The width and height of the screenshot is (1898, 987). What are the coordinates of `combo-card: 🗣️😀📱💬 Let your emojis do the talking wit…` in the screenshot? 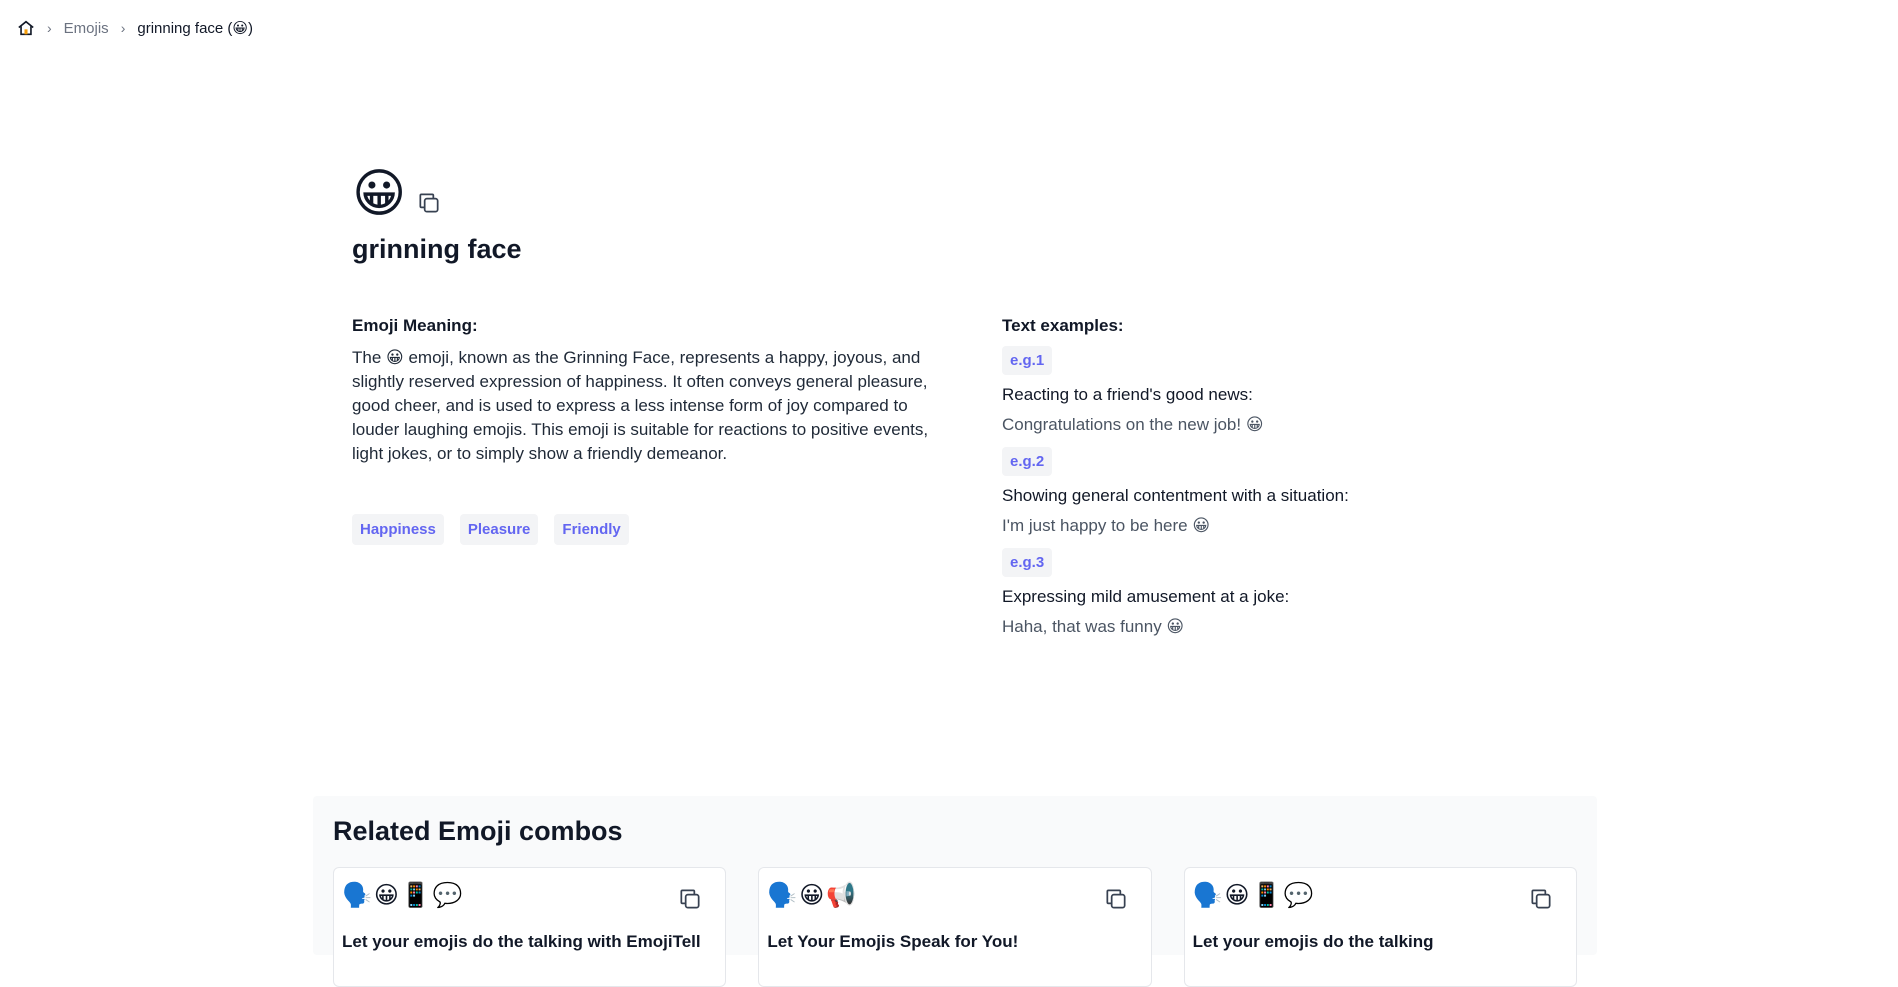 It's located at (530, 927).